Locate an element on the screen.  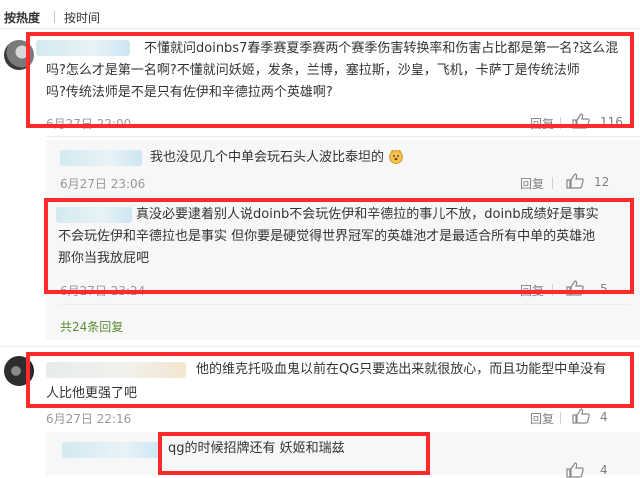
sort-by-time-tab: 按时间 is located at coordinates (82, 17).